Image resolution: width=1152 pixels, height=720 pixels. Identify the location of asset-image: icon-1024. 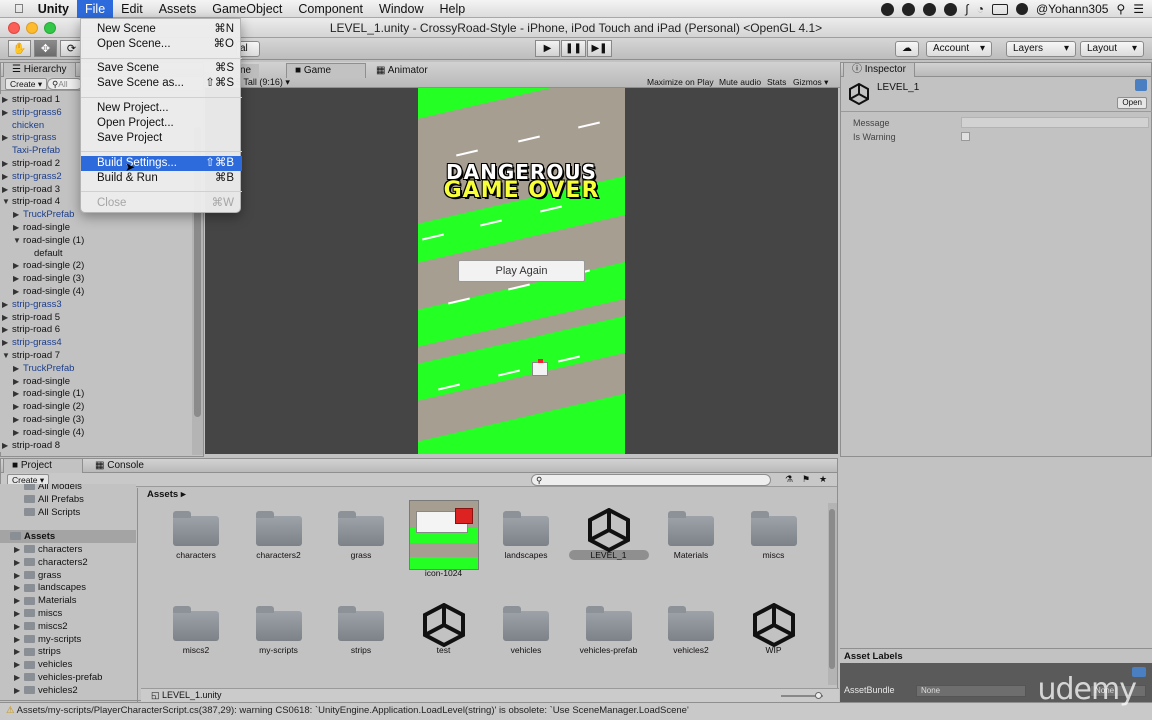
(444, 539).